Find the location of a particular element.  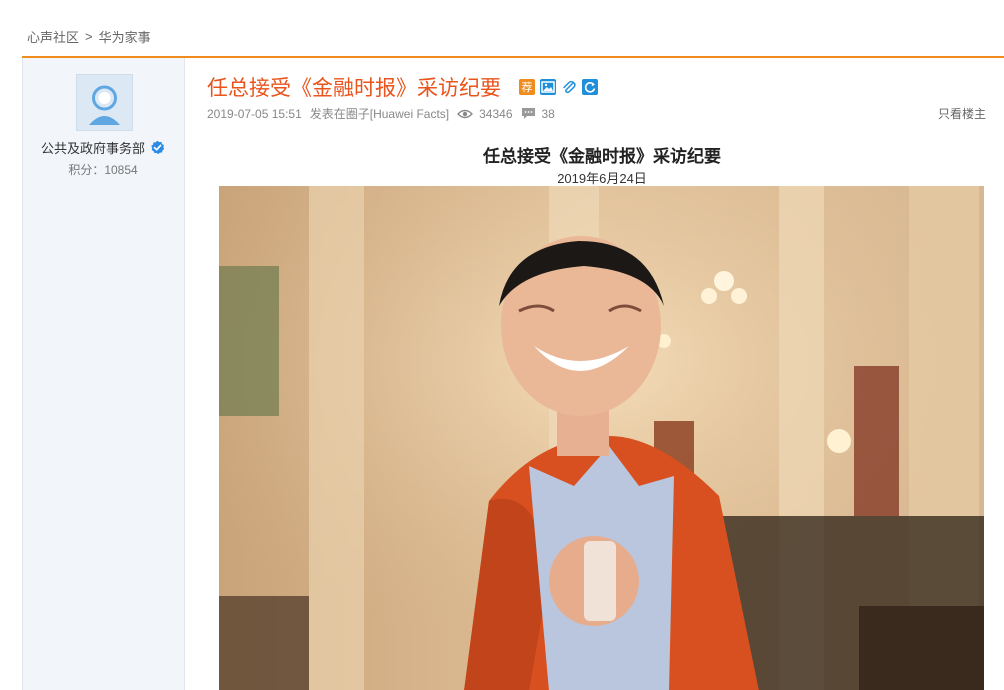

user-avatar-icon is located at coordinates (104, 102).